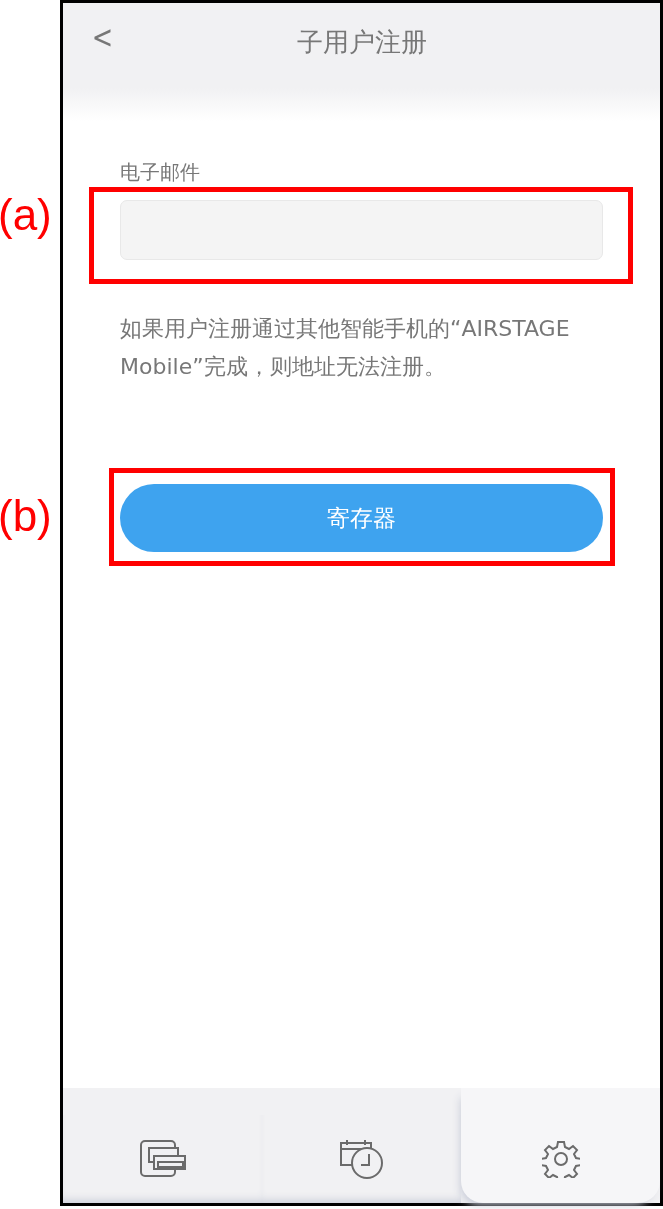  I want to click on field-label: 电子邮件, so click(160, 172).